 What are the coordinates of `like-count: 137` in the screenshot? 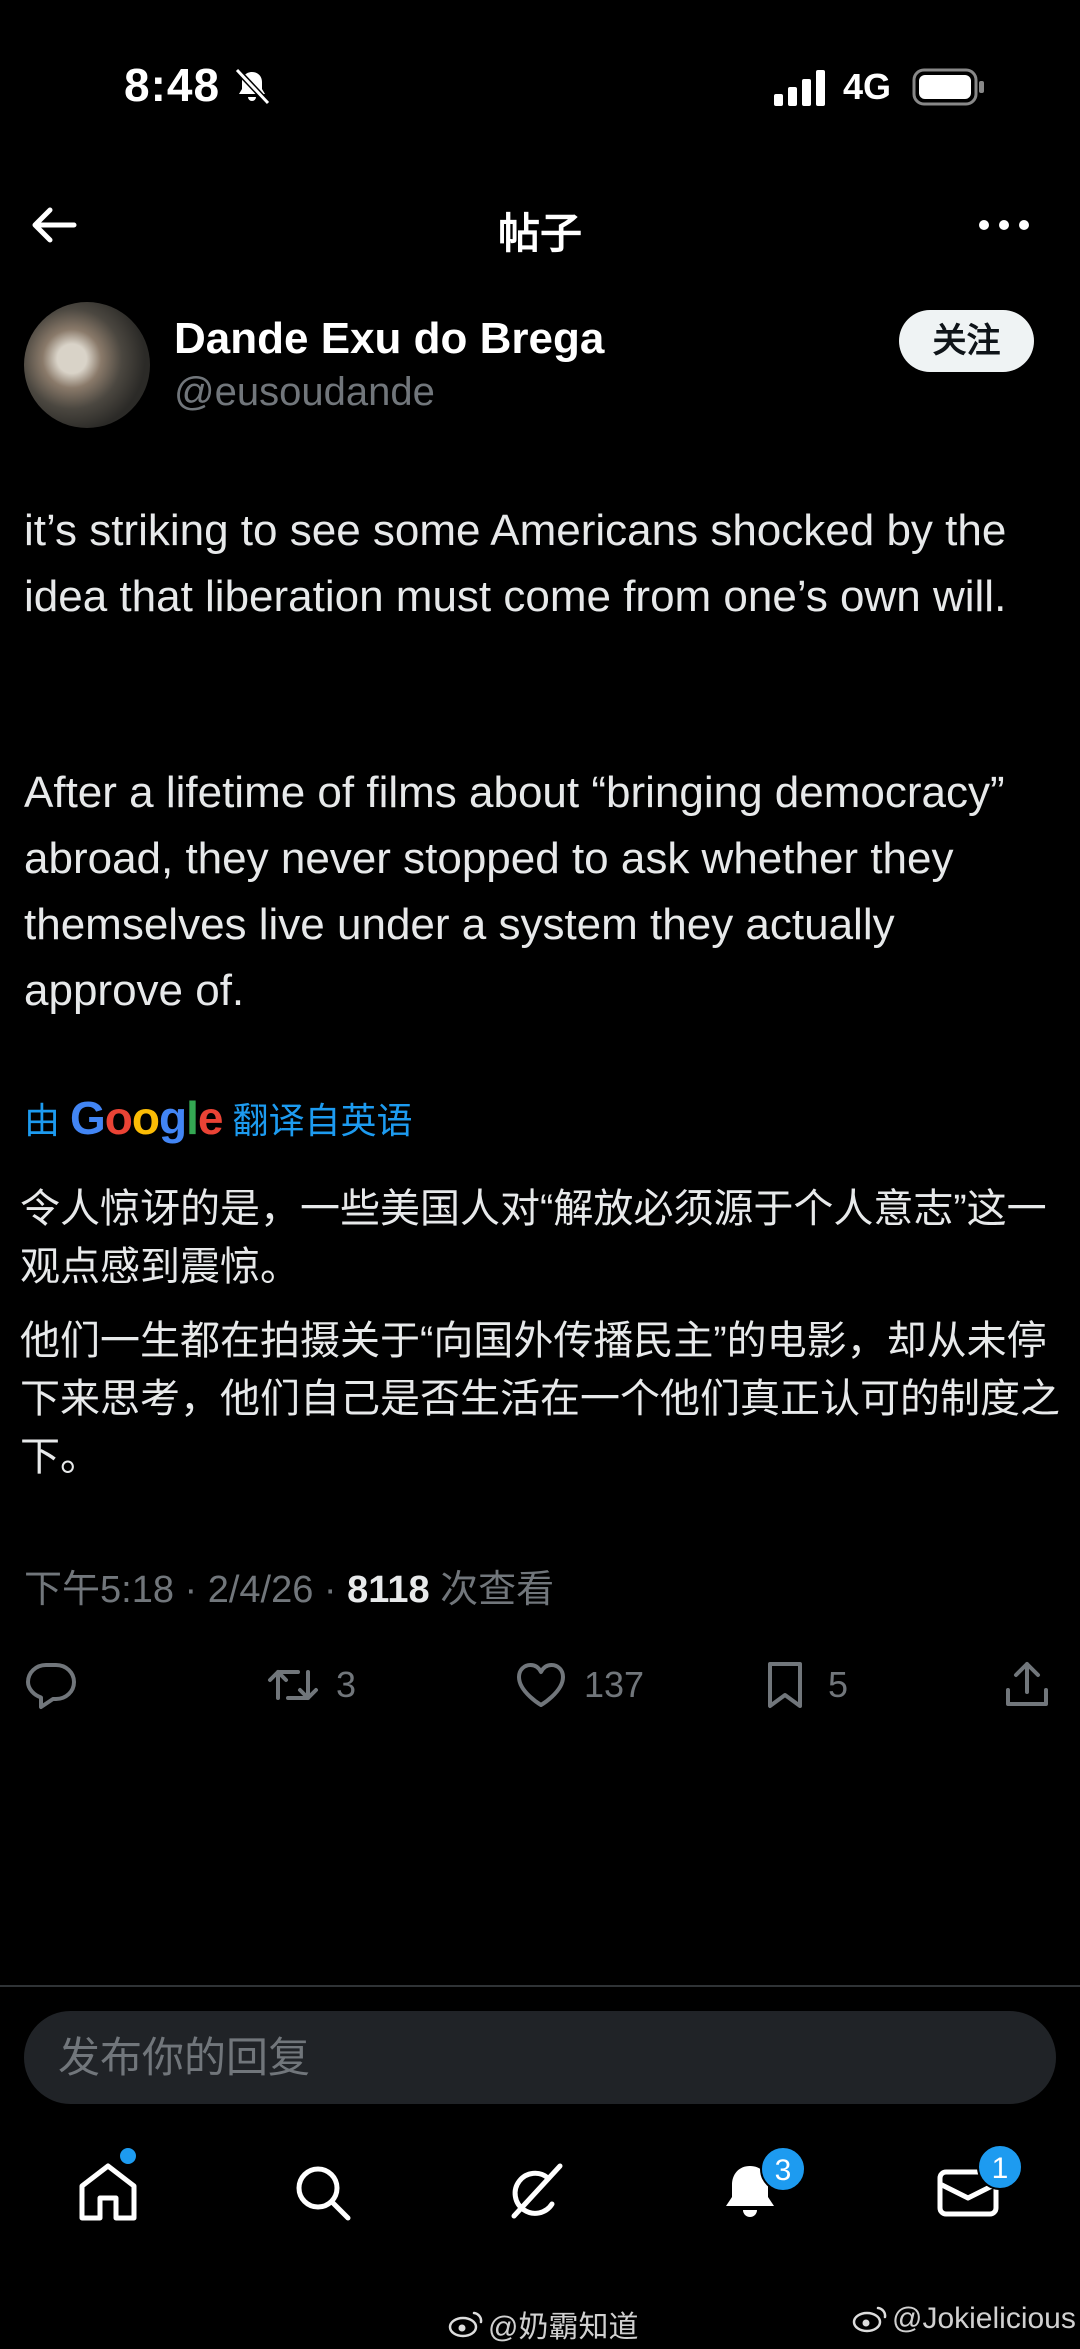 It's located at (614, 1684).